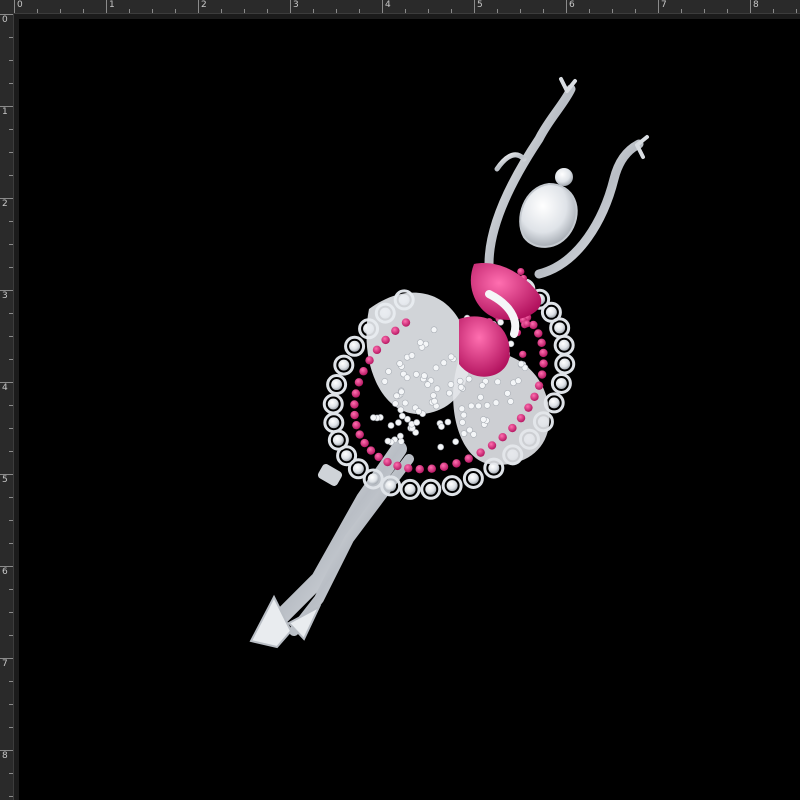  I want to click on ruler-label: 8, so click(756, 5).